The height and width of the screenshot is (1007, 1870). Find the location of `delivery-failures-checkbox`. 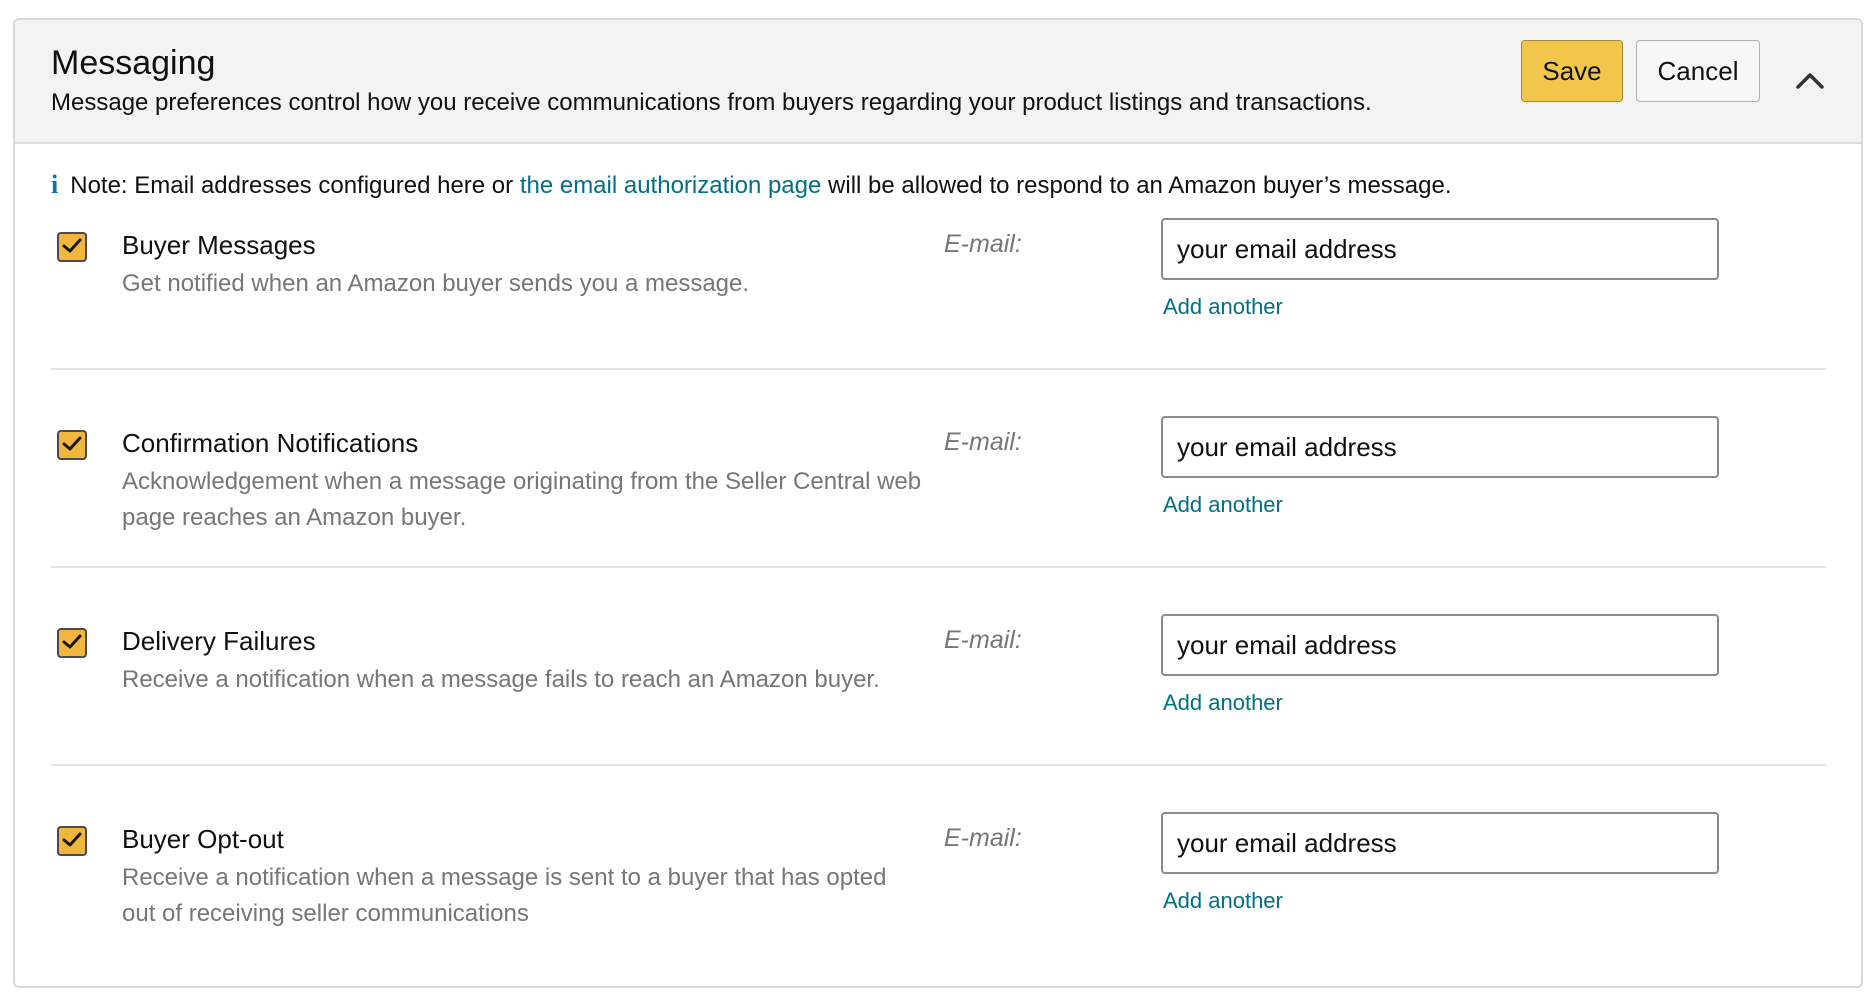

delivery-failures-checkbox is located at coordinates (72, 643).